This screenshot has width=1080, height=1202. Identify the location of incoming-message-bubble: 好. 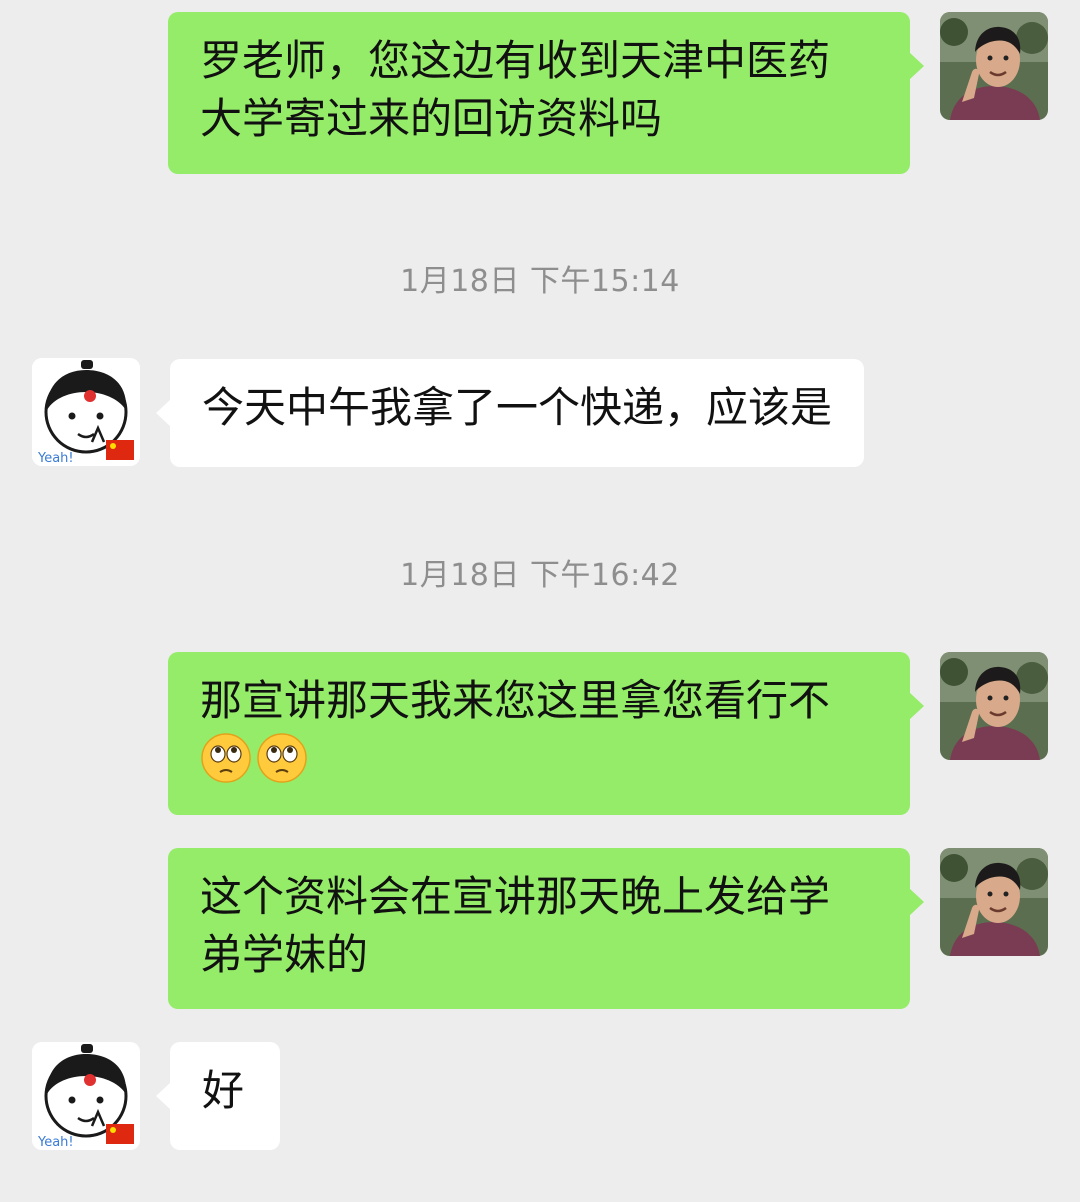
(218, 1096).